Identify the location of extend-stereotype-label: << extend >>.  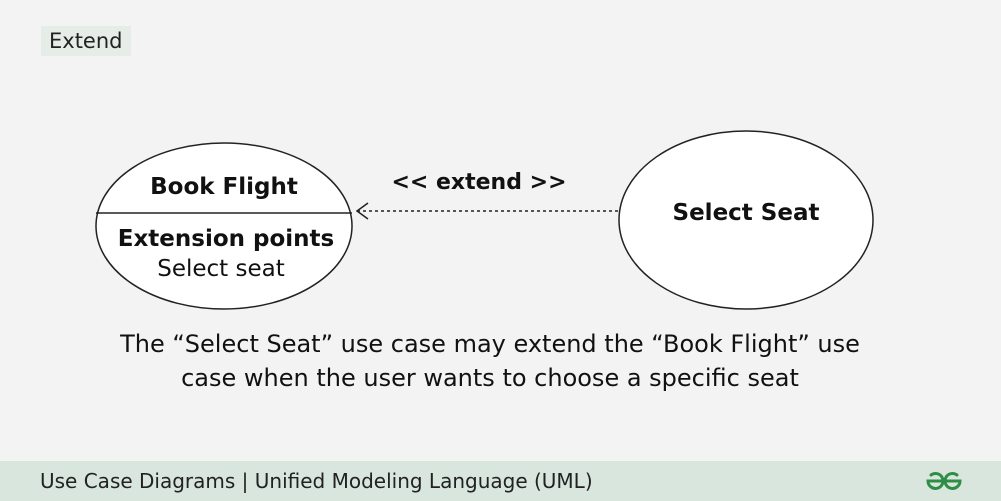
(478, 182).